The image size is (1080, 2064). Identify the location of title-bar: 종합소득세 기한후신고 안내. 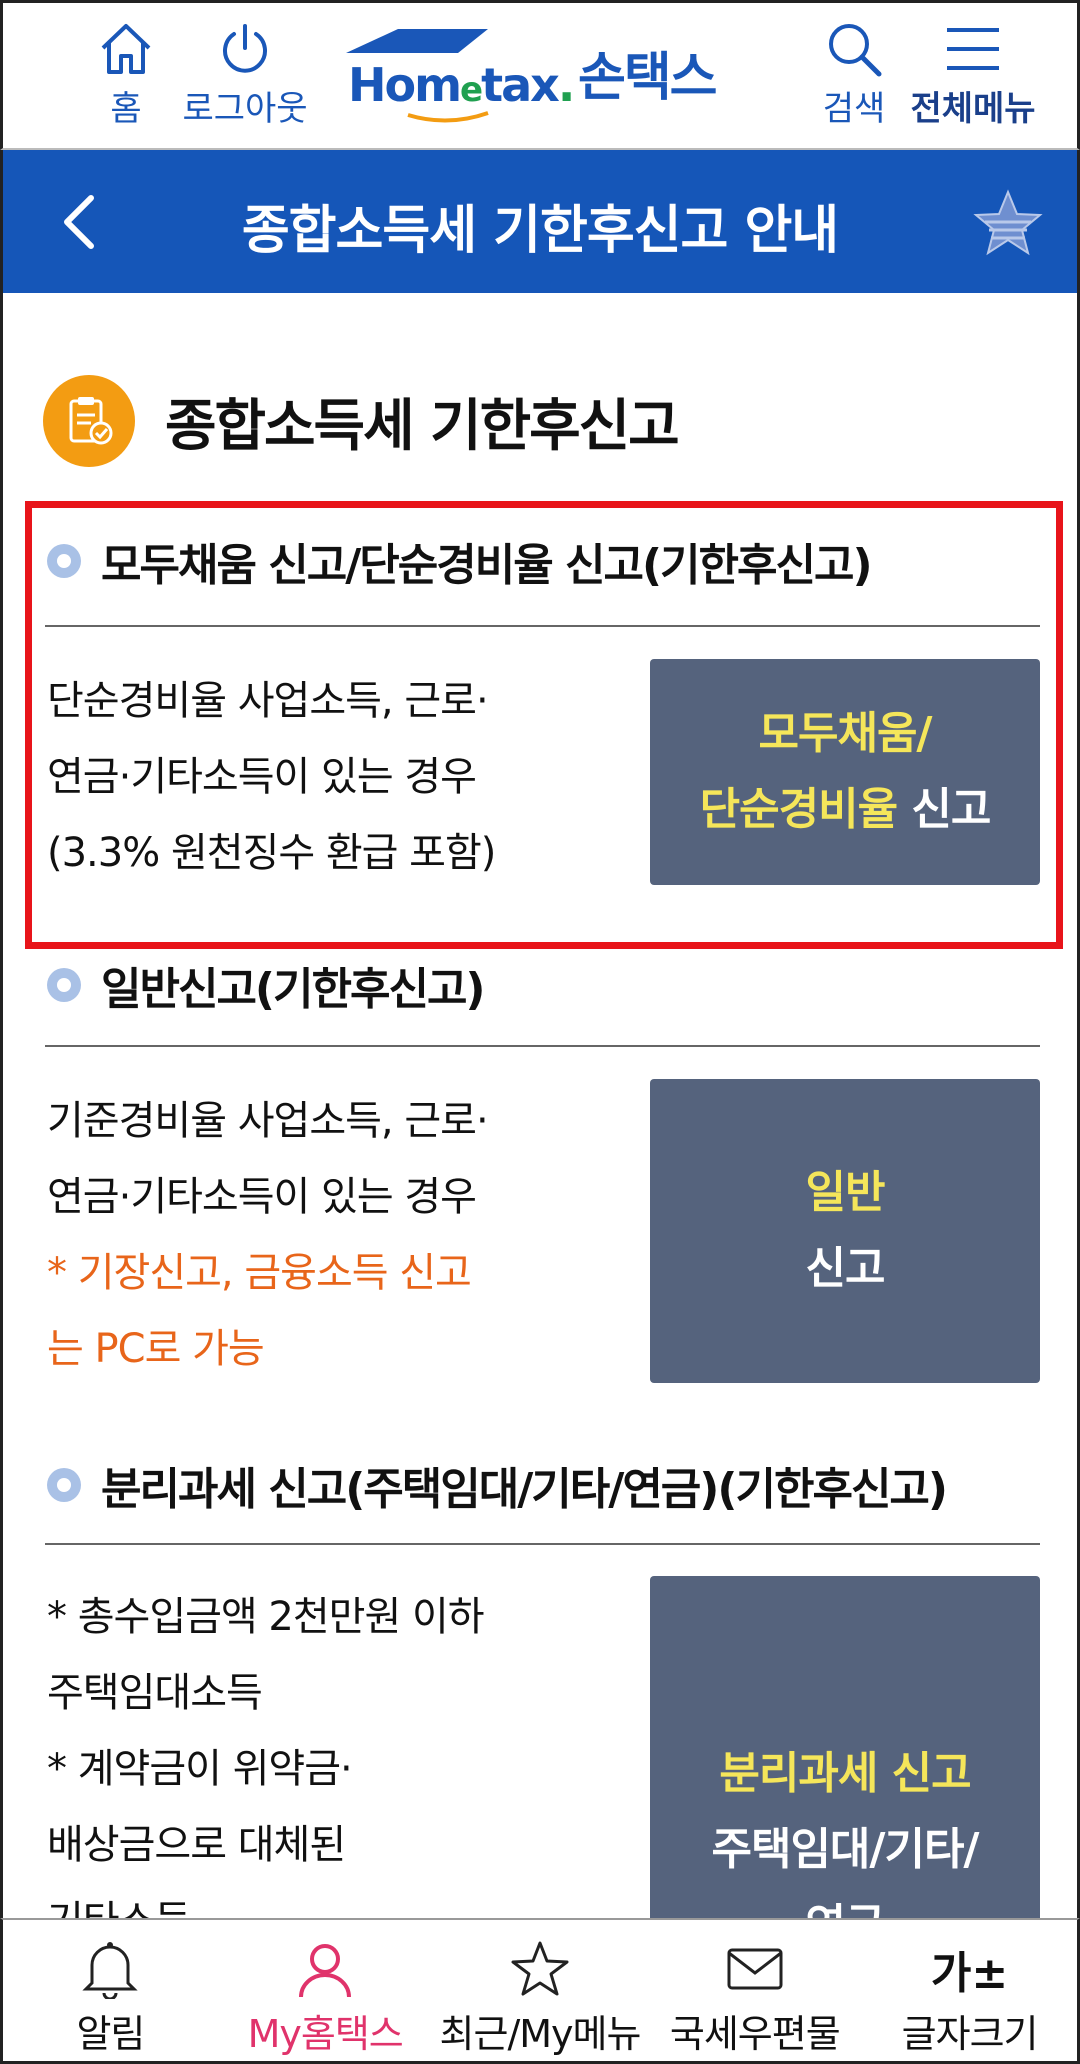
(540, 221).